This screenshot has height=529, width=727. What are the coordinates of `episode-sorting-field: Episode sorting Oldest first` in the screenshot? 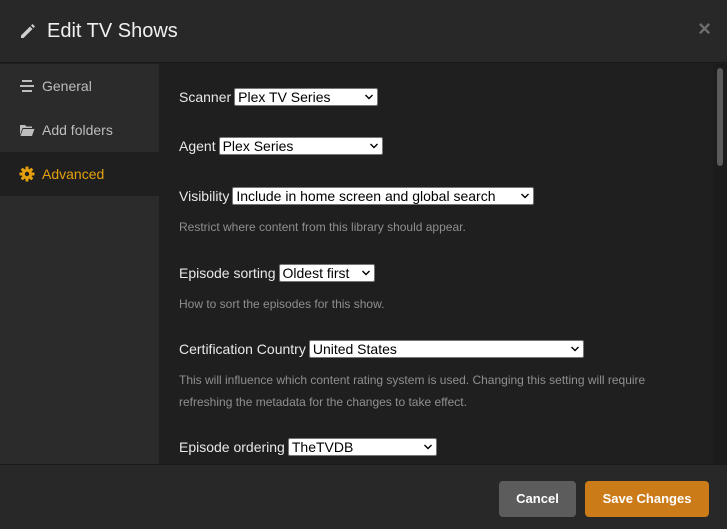 It's located at (277, 273).